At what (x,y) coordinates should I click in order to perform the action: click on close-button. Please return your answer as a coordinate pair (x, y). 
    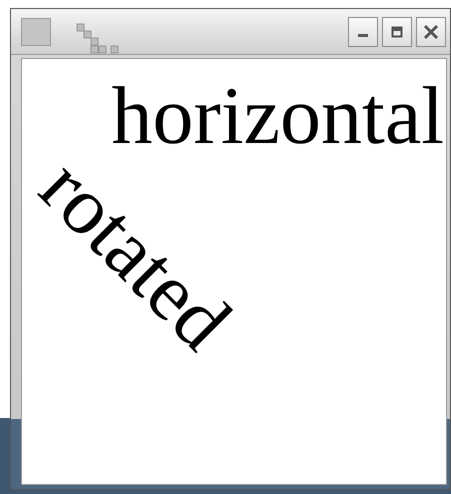
    Looking at the image, I should click on (431, 31).